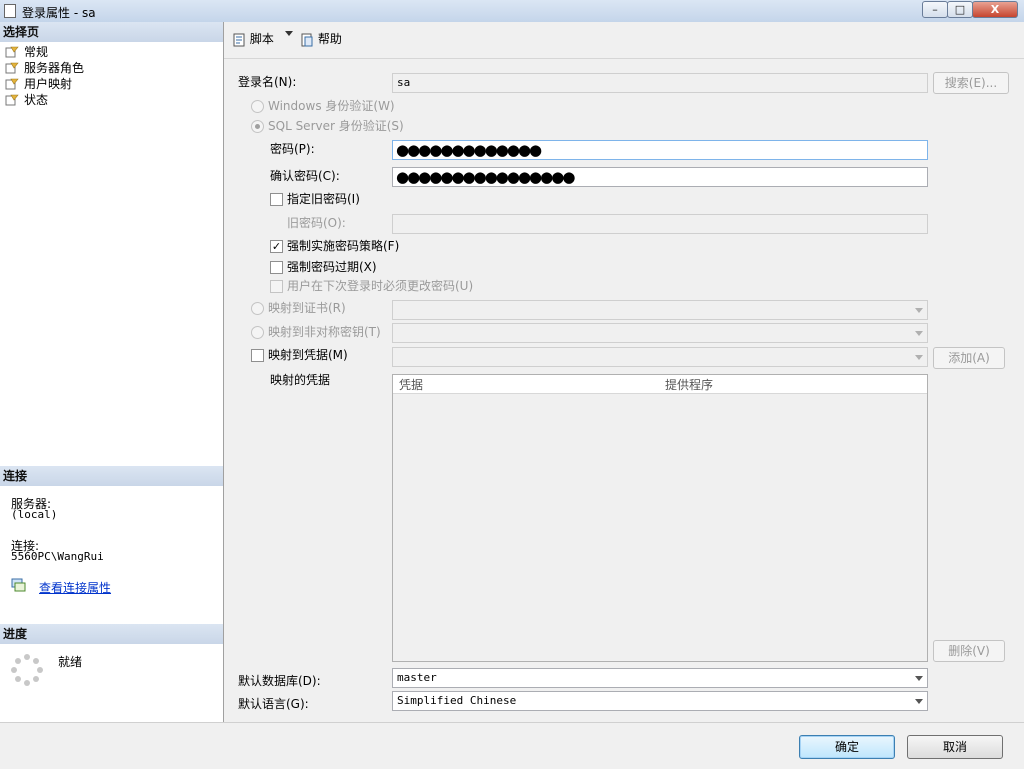  Describe the element at coordinates (257, 126) in the screenshot. I see `sql-auth-radio` at that location.